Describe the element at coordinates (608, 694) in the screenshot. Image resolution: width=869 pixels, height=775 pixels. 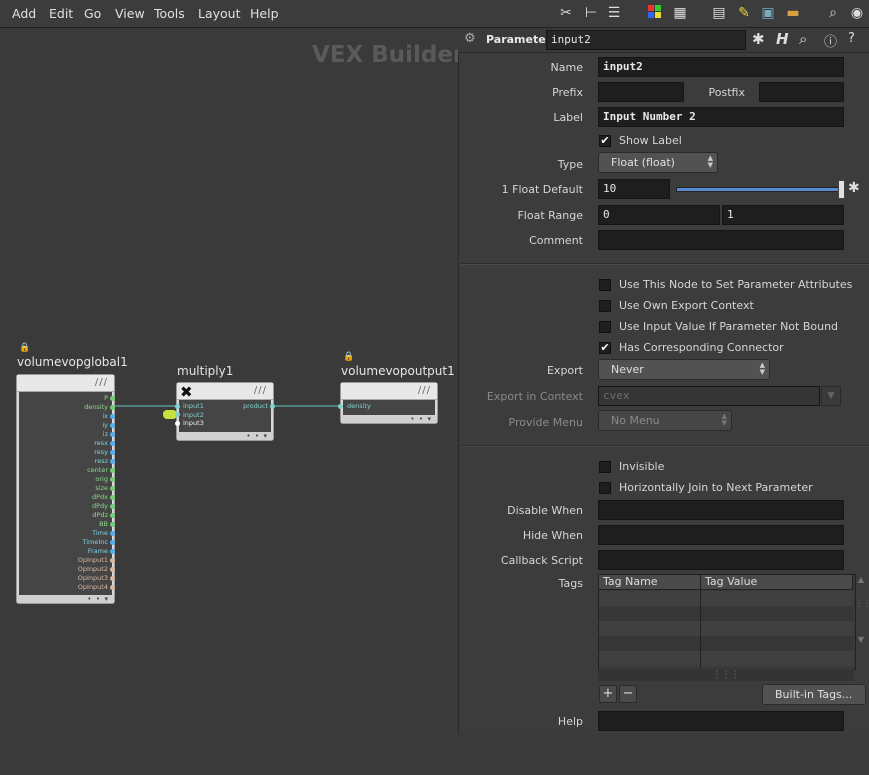
I see `add-tag-button: +` at that location.